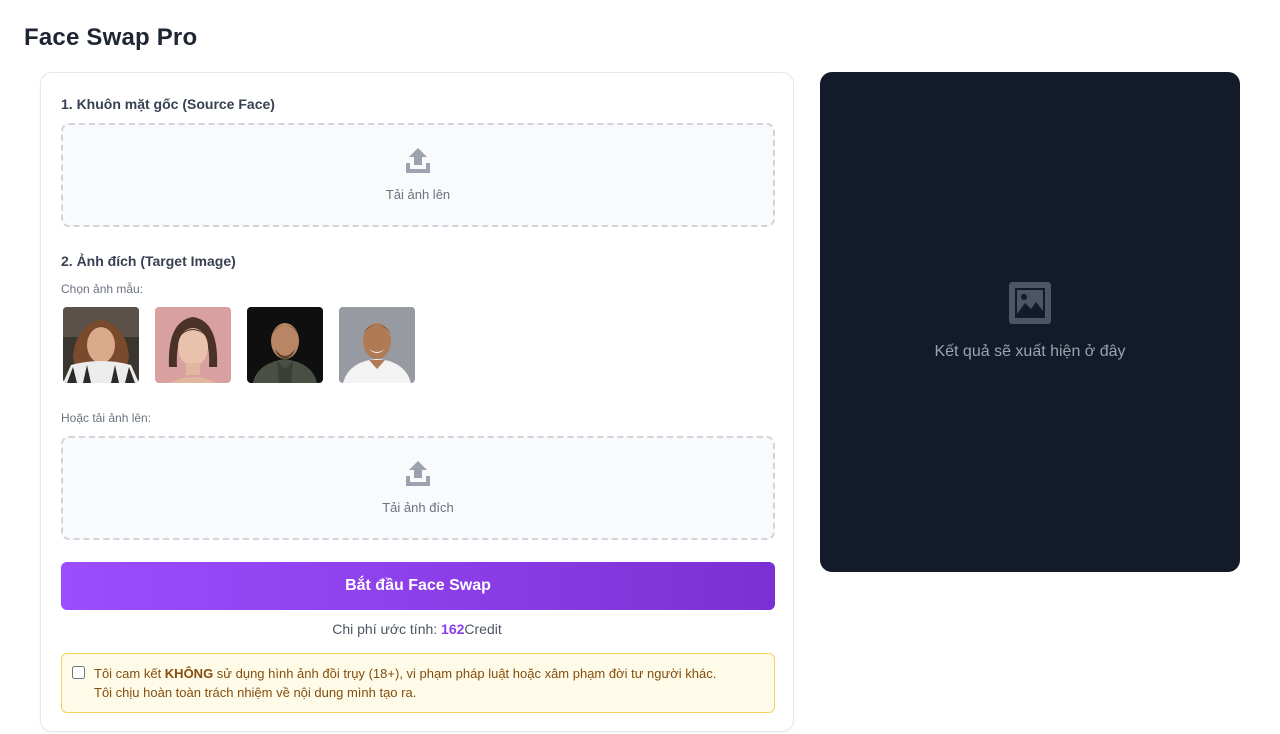  I want to click on image-placeholder-icon, so click(1030, 303).